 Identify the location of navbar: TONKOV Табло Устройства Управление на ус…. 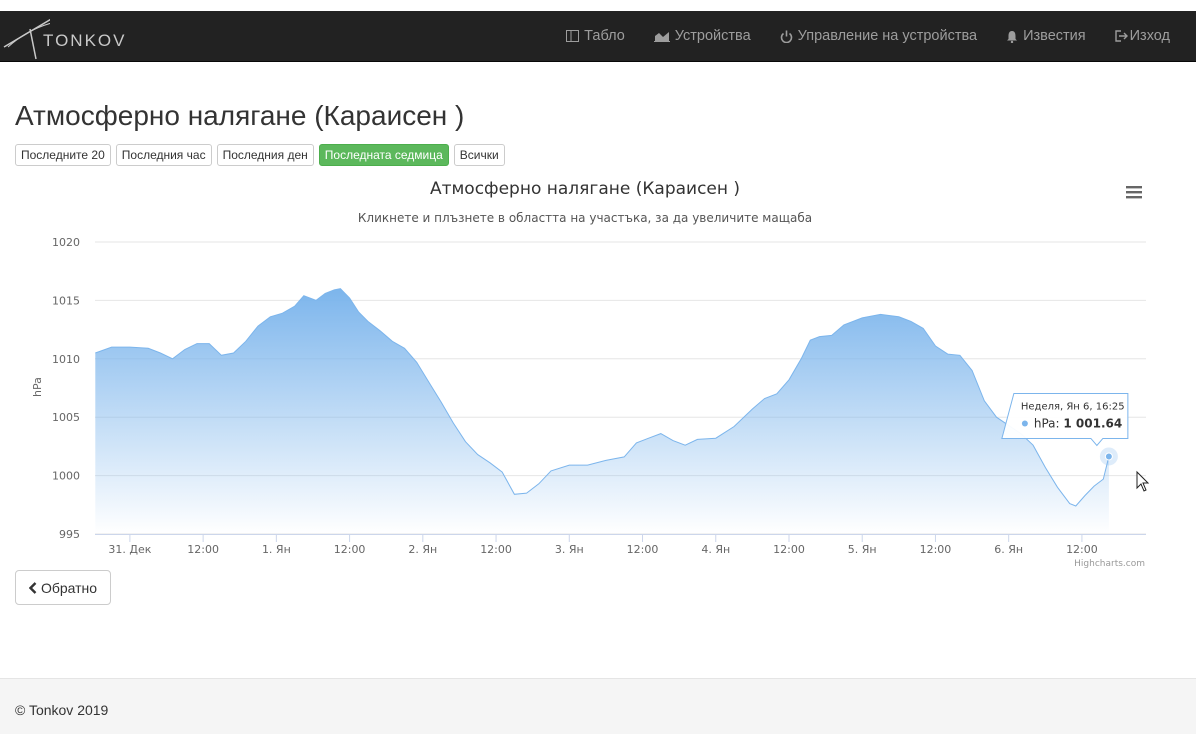
(598, 36).